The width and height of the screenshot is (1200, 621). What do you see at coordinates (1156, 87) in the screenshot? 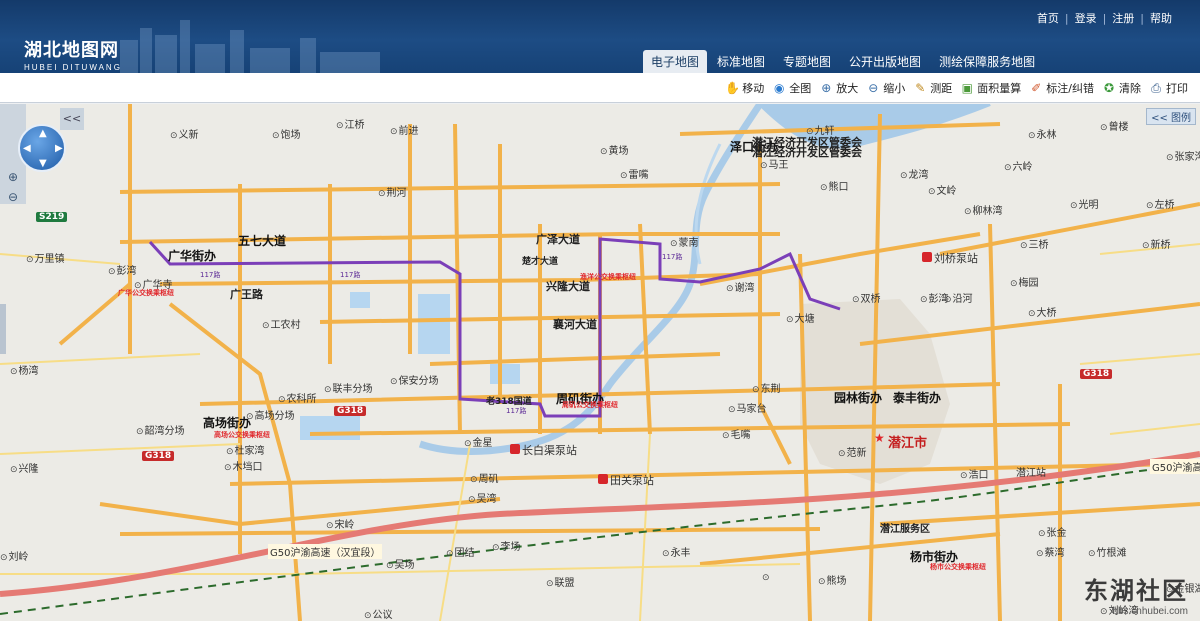
I see `print-icon: ⎙` at bounding box center [1156, 87].